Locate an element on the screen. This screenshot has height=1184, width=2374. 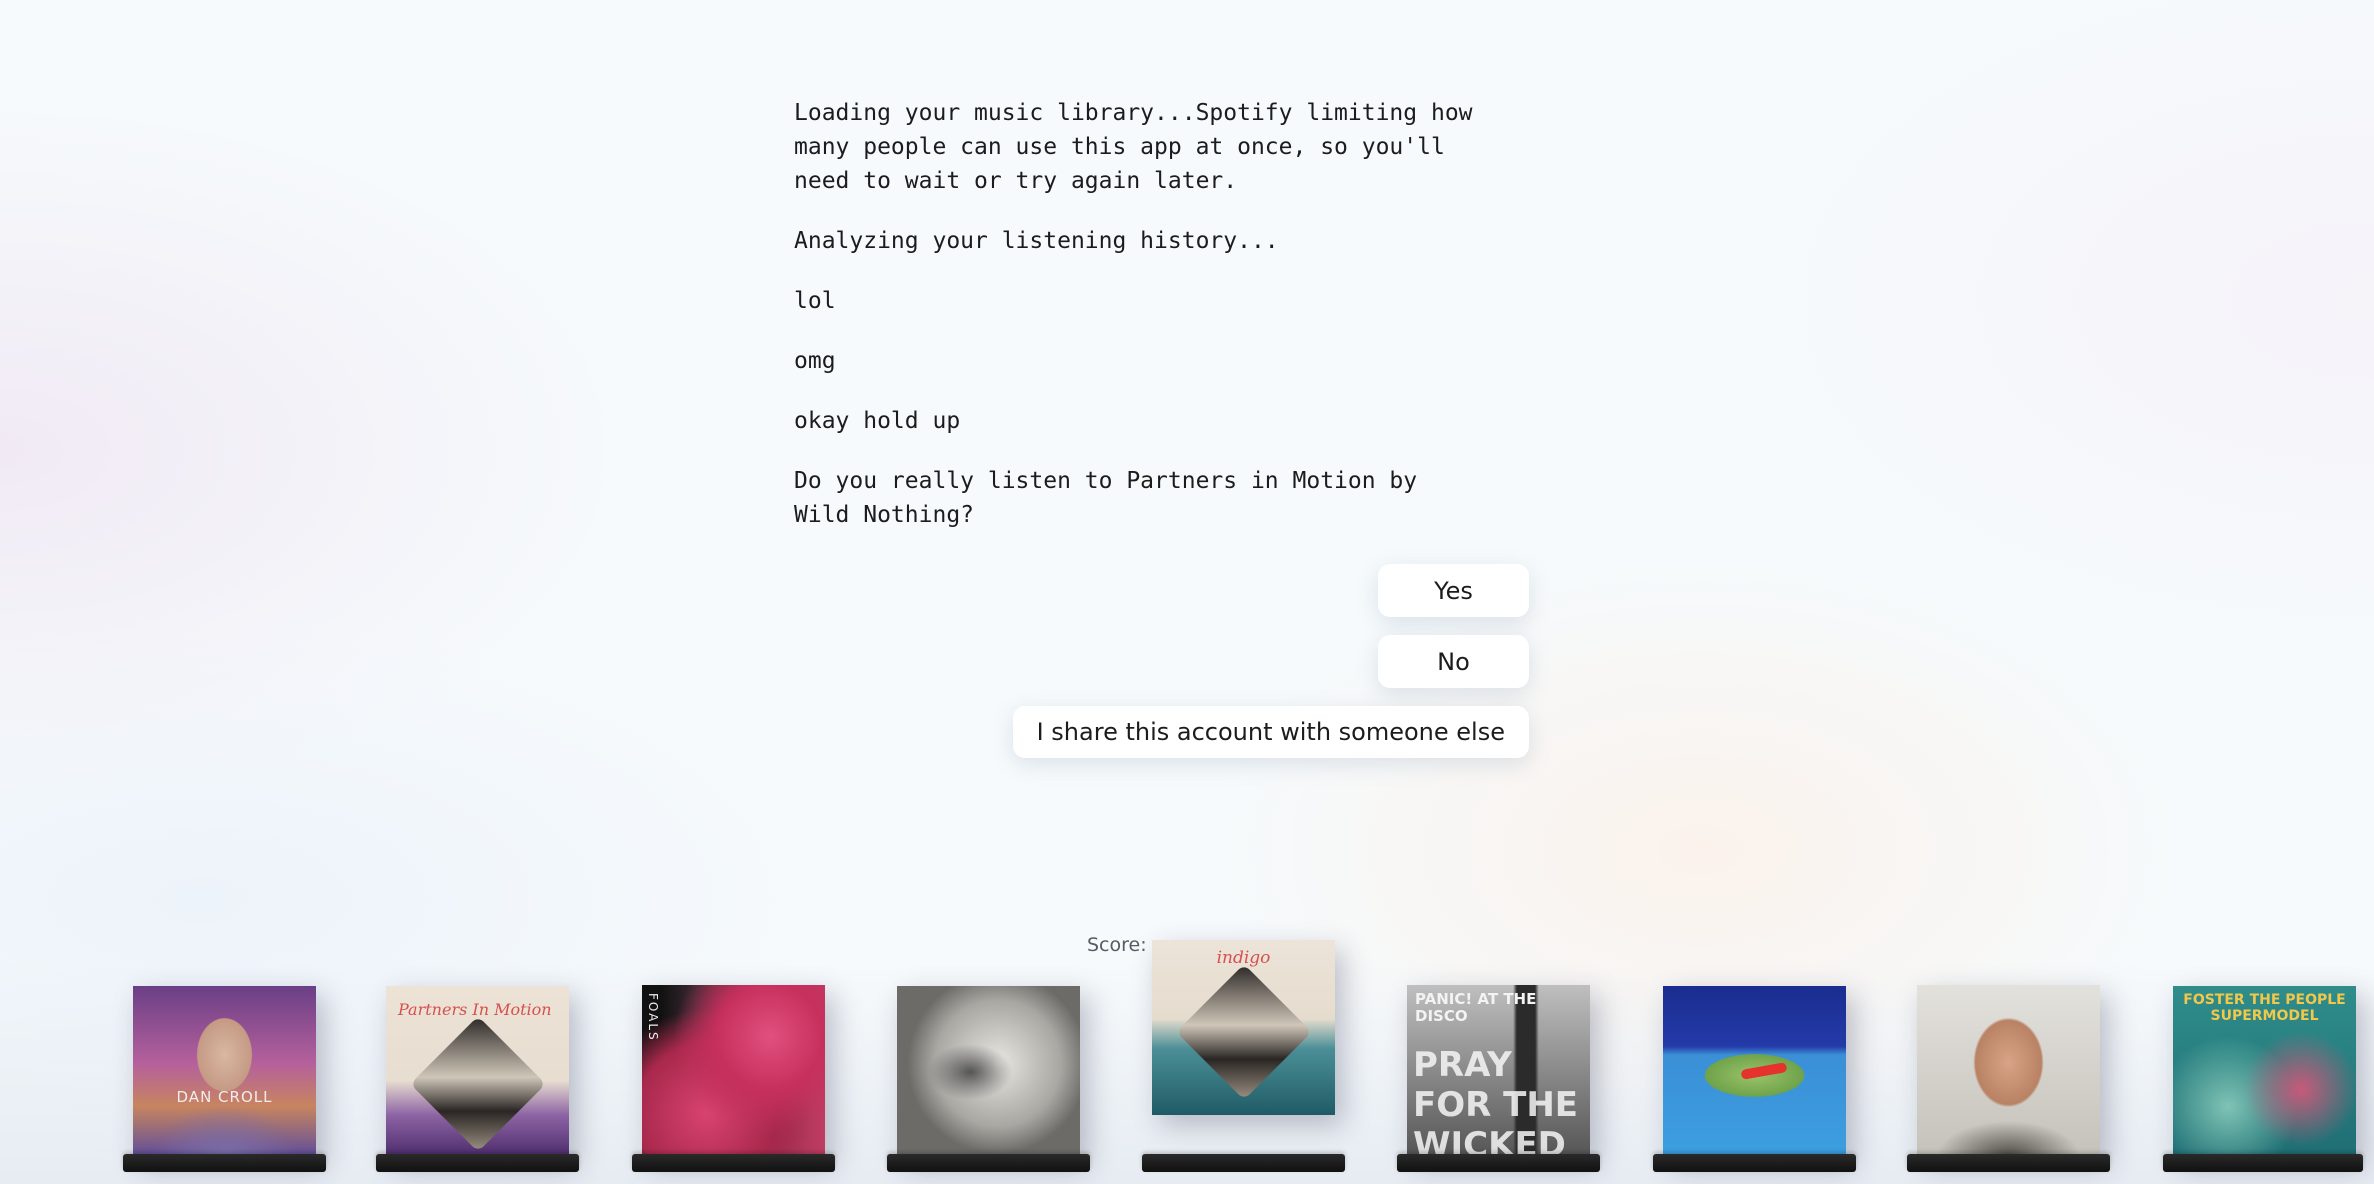
album-cover-lily-pad is located at coordinates (1754, 1072).